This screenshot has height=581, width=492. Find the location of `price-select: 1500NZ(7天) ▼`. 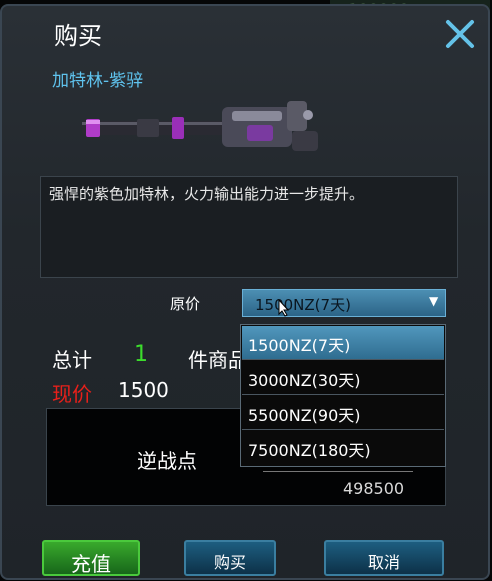

price-select: 1500NZ(7天) ▼ is located at coordinates (344, 303).